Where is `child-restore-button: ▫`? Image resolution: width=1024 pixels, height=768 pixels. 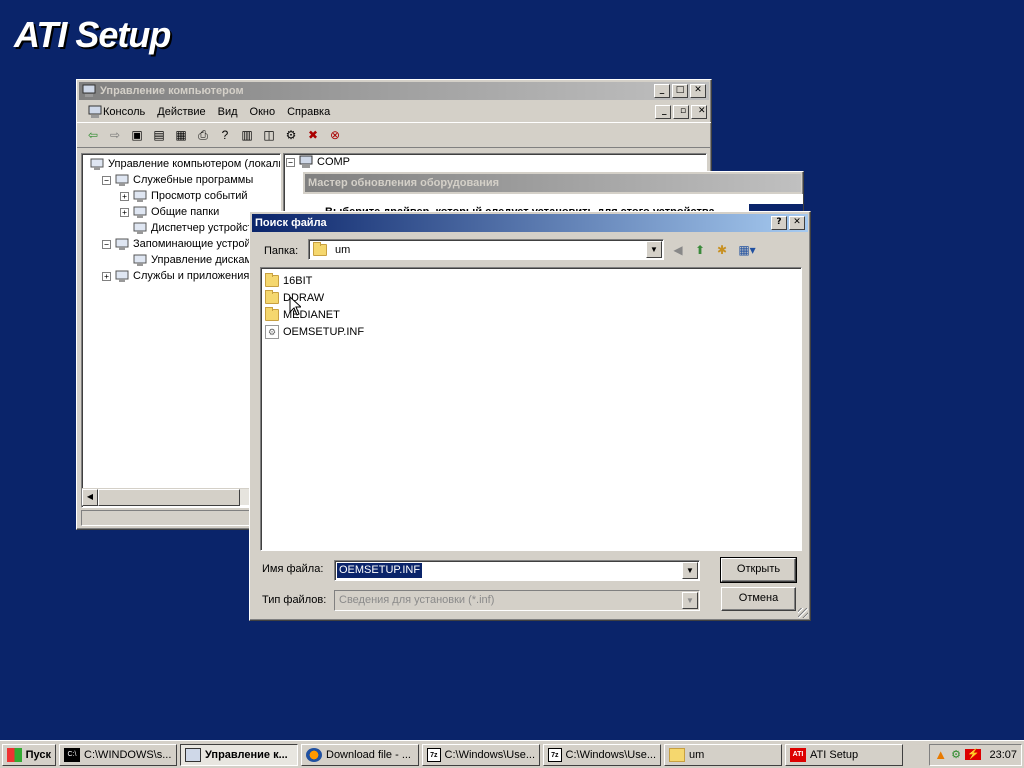 child-restore-button: ▫ is located at coordinates (681, 112).